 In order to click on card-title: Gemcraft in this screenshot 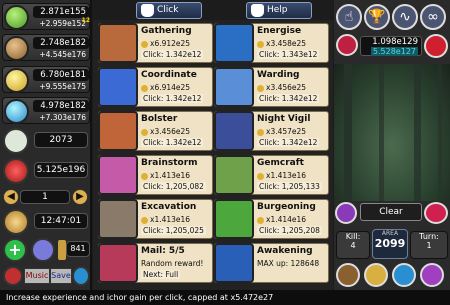, I will do `click(280, 163)`.